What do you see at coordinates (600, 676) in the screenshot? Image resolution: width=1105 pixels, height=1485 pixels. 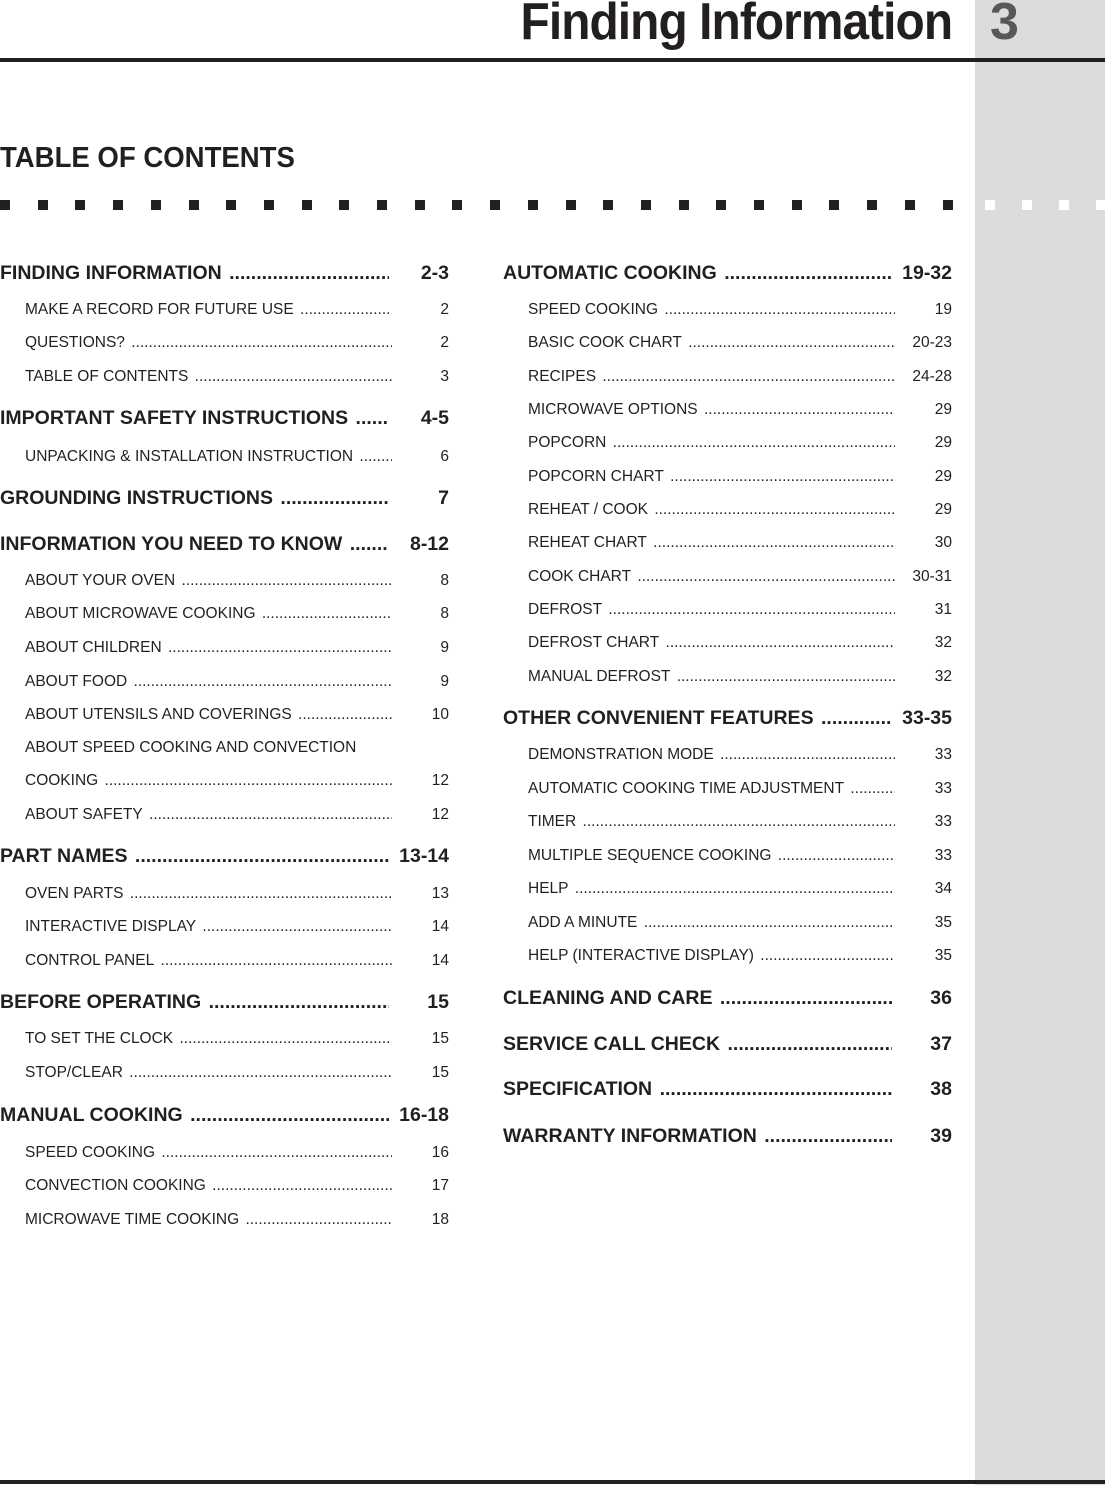 I see `toc-entry-label: MANUAL DEFROST` at bounding box center [600, 676].